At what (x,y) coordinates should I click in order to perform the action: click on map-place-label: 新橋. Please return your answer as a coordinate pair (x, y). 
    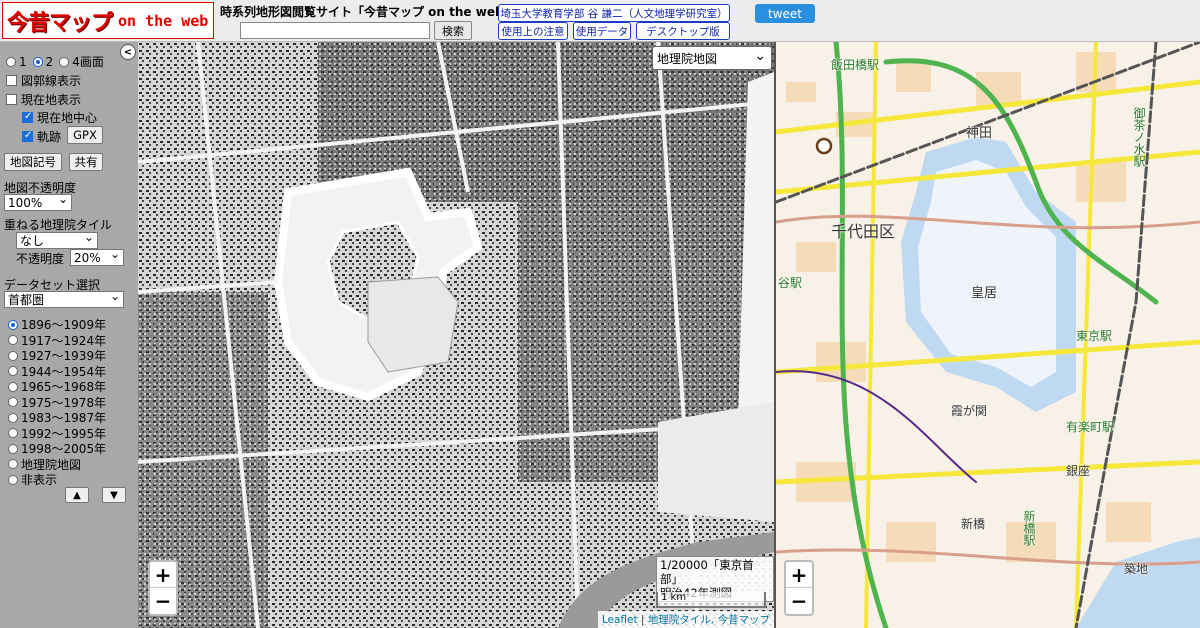
    Looking at the image, I should click on (973, 524).